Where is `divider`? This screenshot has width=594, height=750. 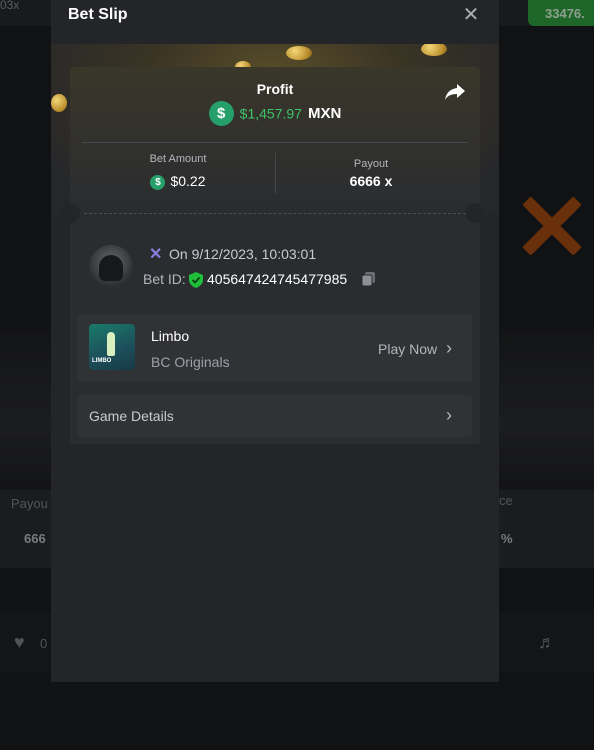
divider is located at coordinates (275, 142).